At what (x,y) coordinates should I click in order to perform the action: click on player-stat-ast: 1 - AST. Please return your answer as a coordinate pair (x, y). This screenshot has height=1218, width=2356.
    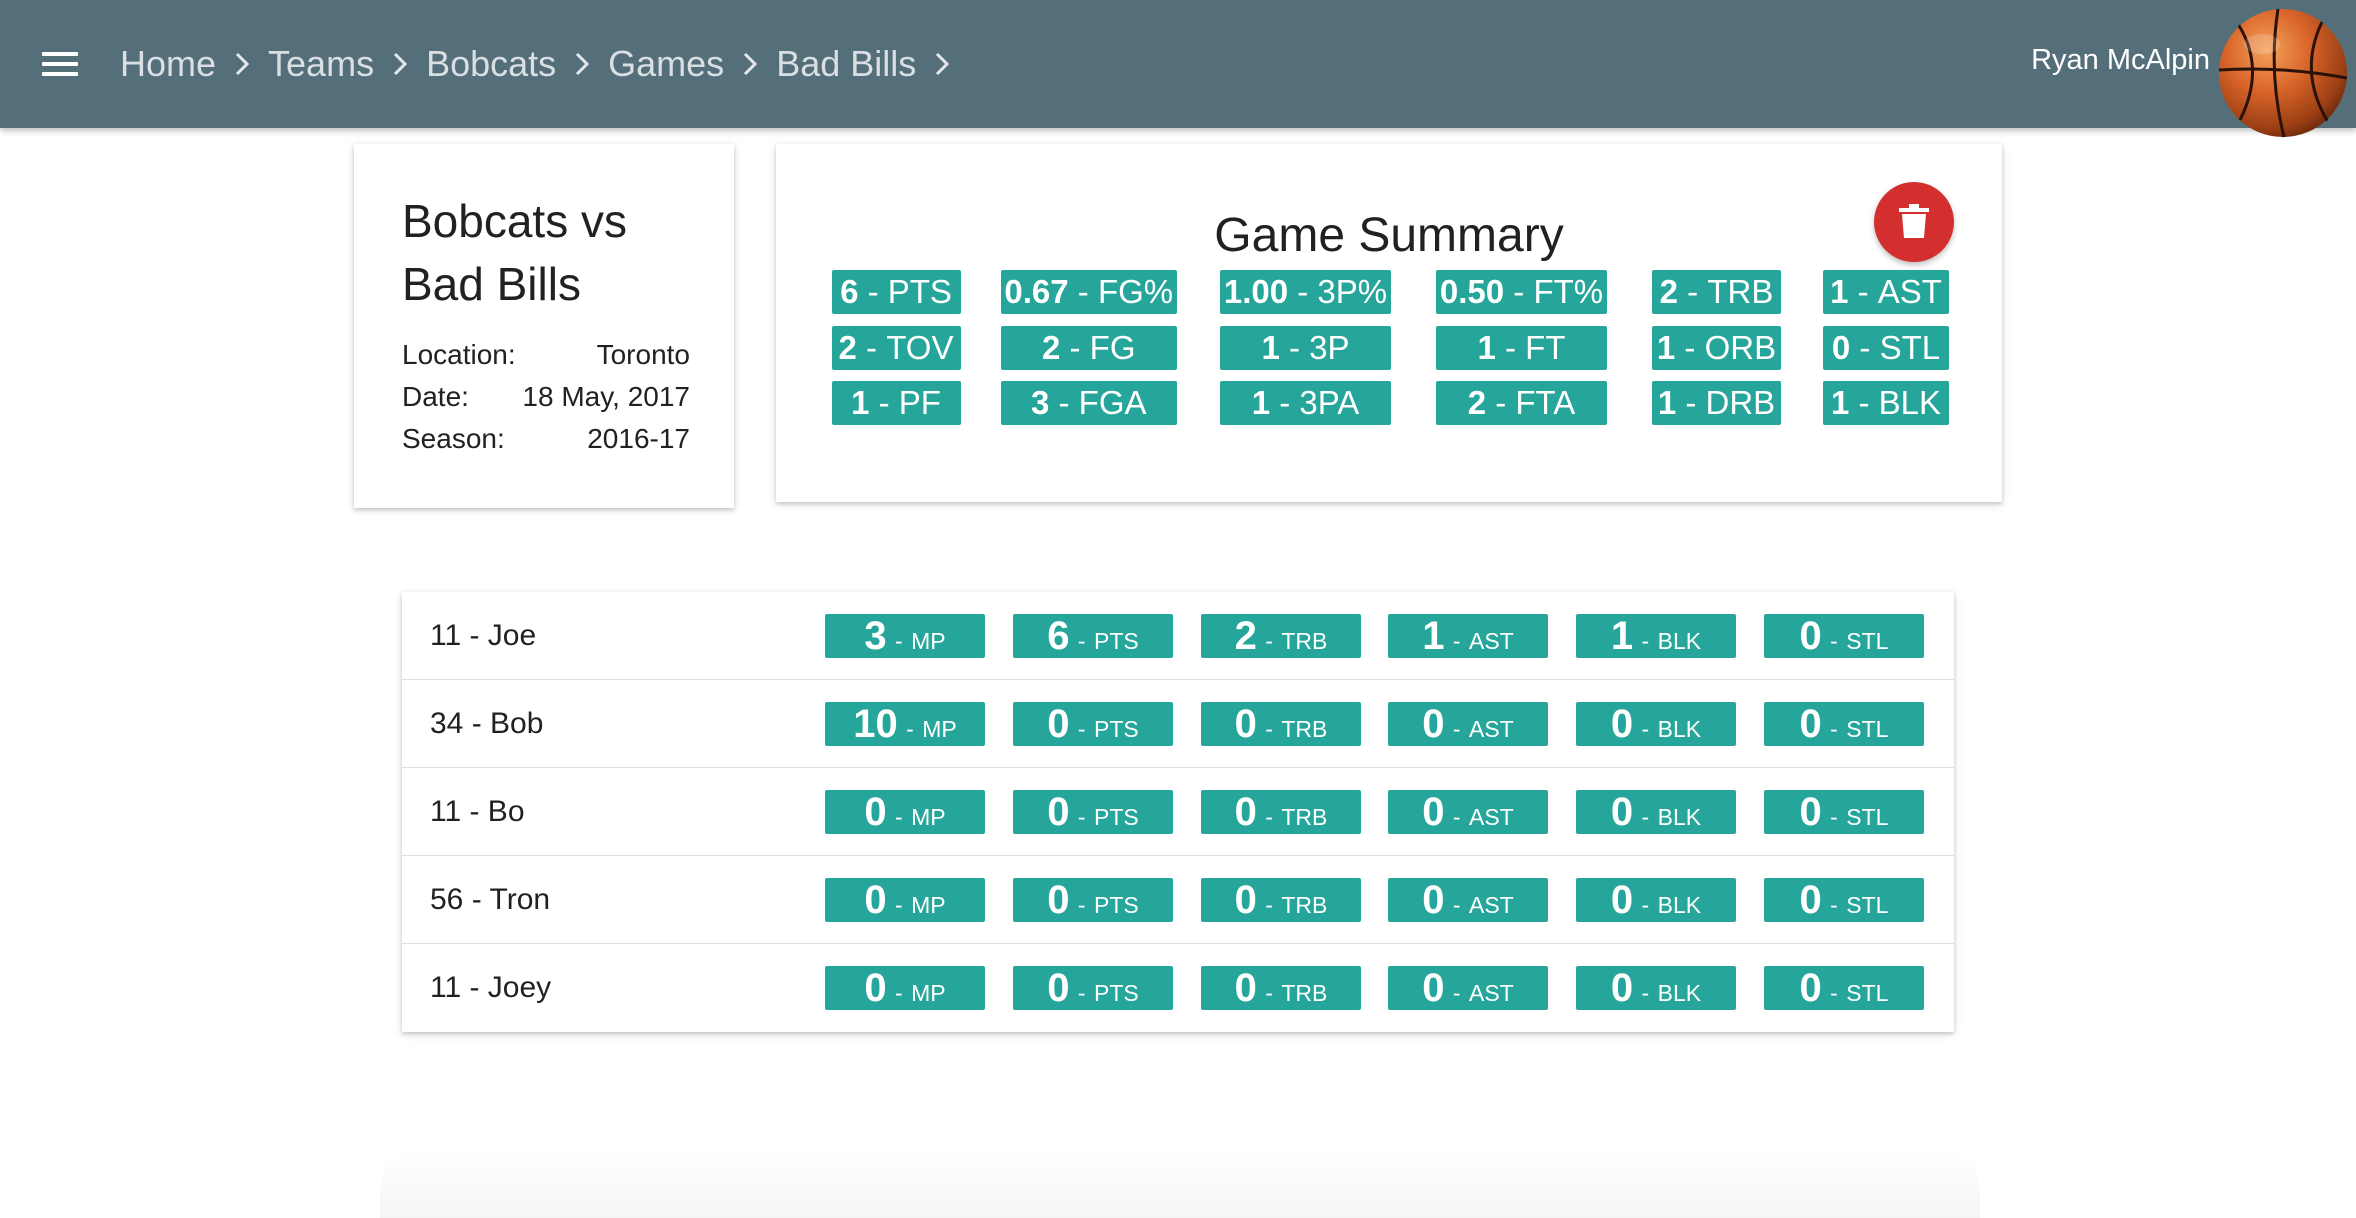
    Looking at the image, I should click on (1468, 636).